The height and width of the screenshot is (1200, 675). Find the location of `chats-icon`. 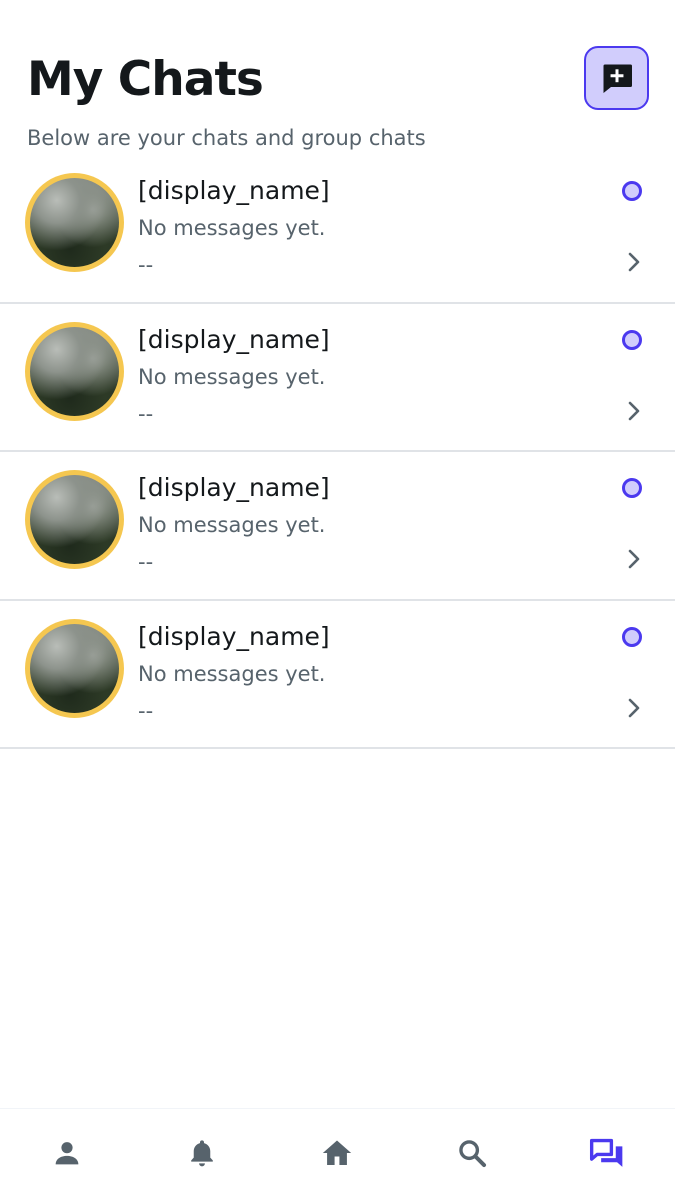

chats-icon is located at coordinates (606, 1152).